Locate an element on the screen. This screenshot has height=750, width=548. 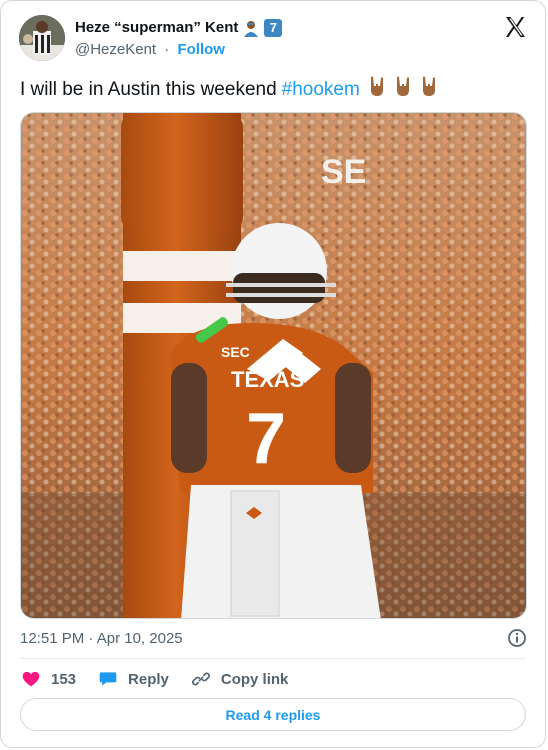
tweet-text: I will be in Austin this weekend #hookem is located at coordinates (229, 90).